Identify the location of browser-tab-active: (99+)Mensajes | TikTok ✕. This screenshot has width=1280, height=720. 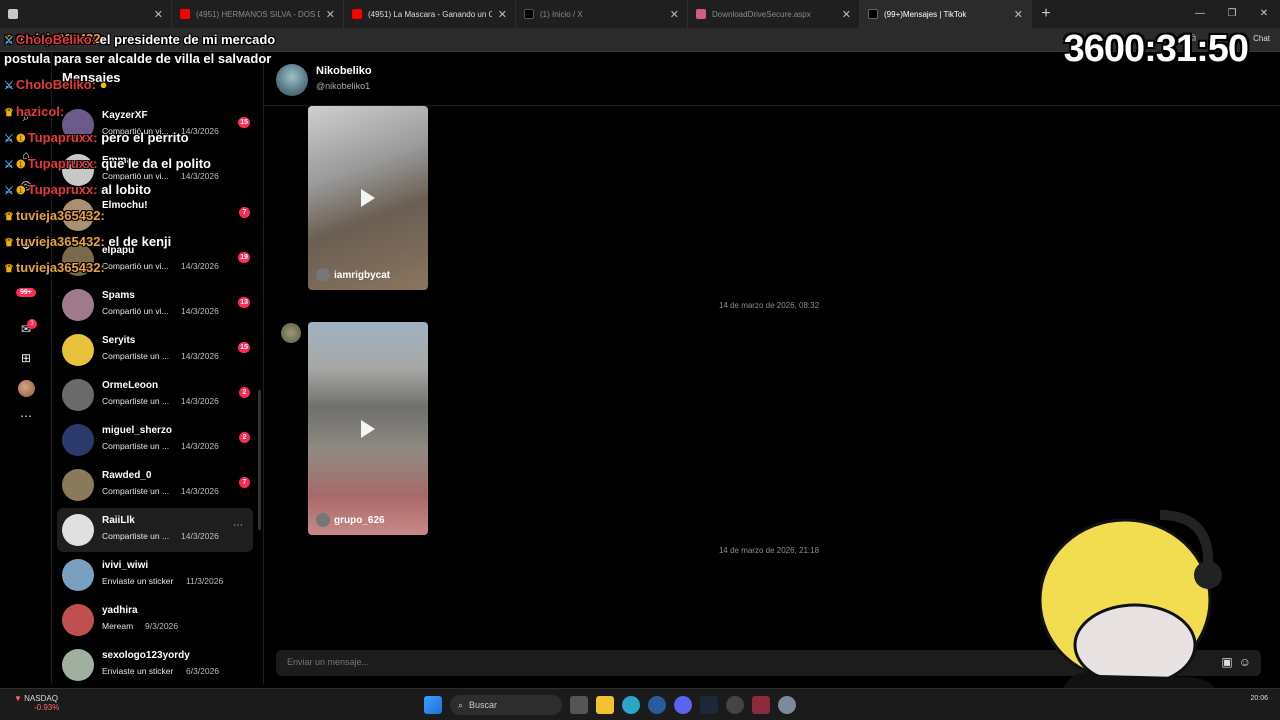
(946, 14).